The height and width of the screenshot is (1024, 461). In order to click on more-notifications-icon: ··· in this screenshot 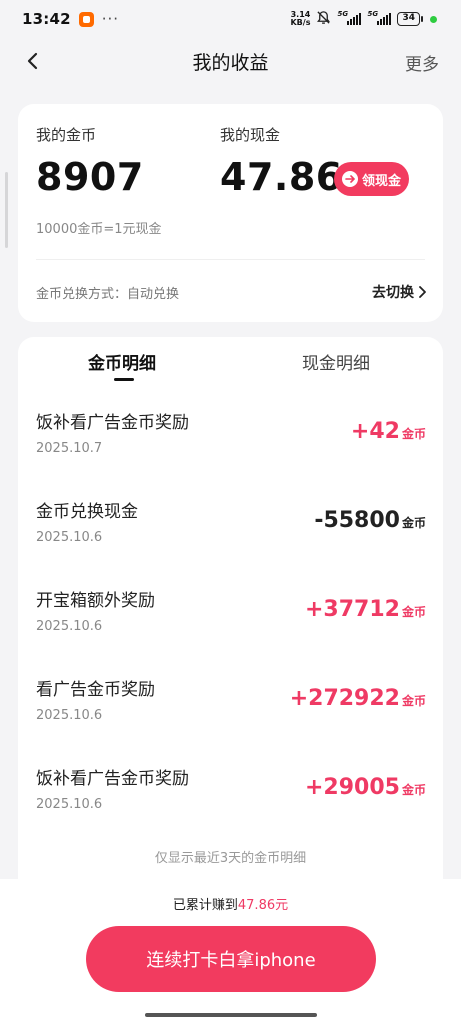, I will do `click(110, 19)`.